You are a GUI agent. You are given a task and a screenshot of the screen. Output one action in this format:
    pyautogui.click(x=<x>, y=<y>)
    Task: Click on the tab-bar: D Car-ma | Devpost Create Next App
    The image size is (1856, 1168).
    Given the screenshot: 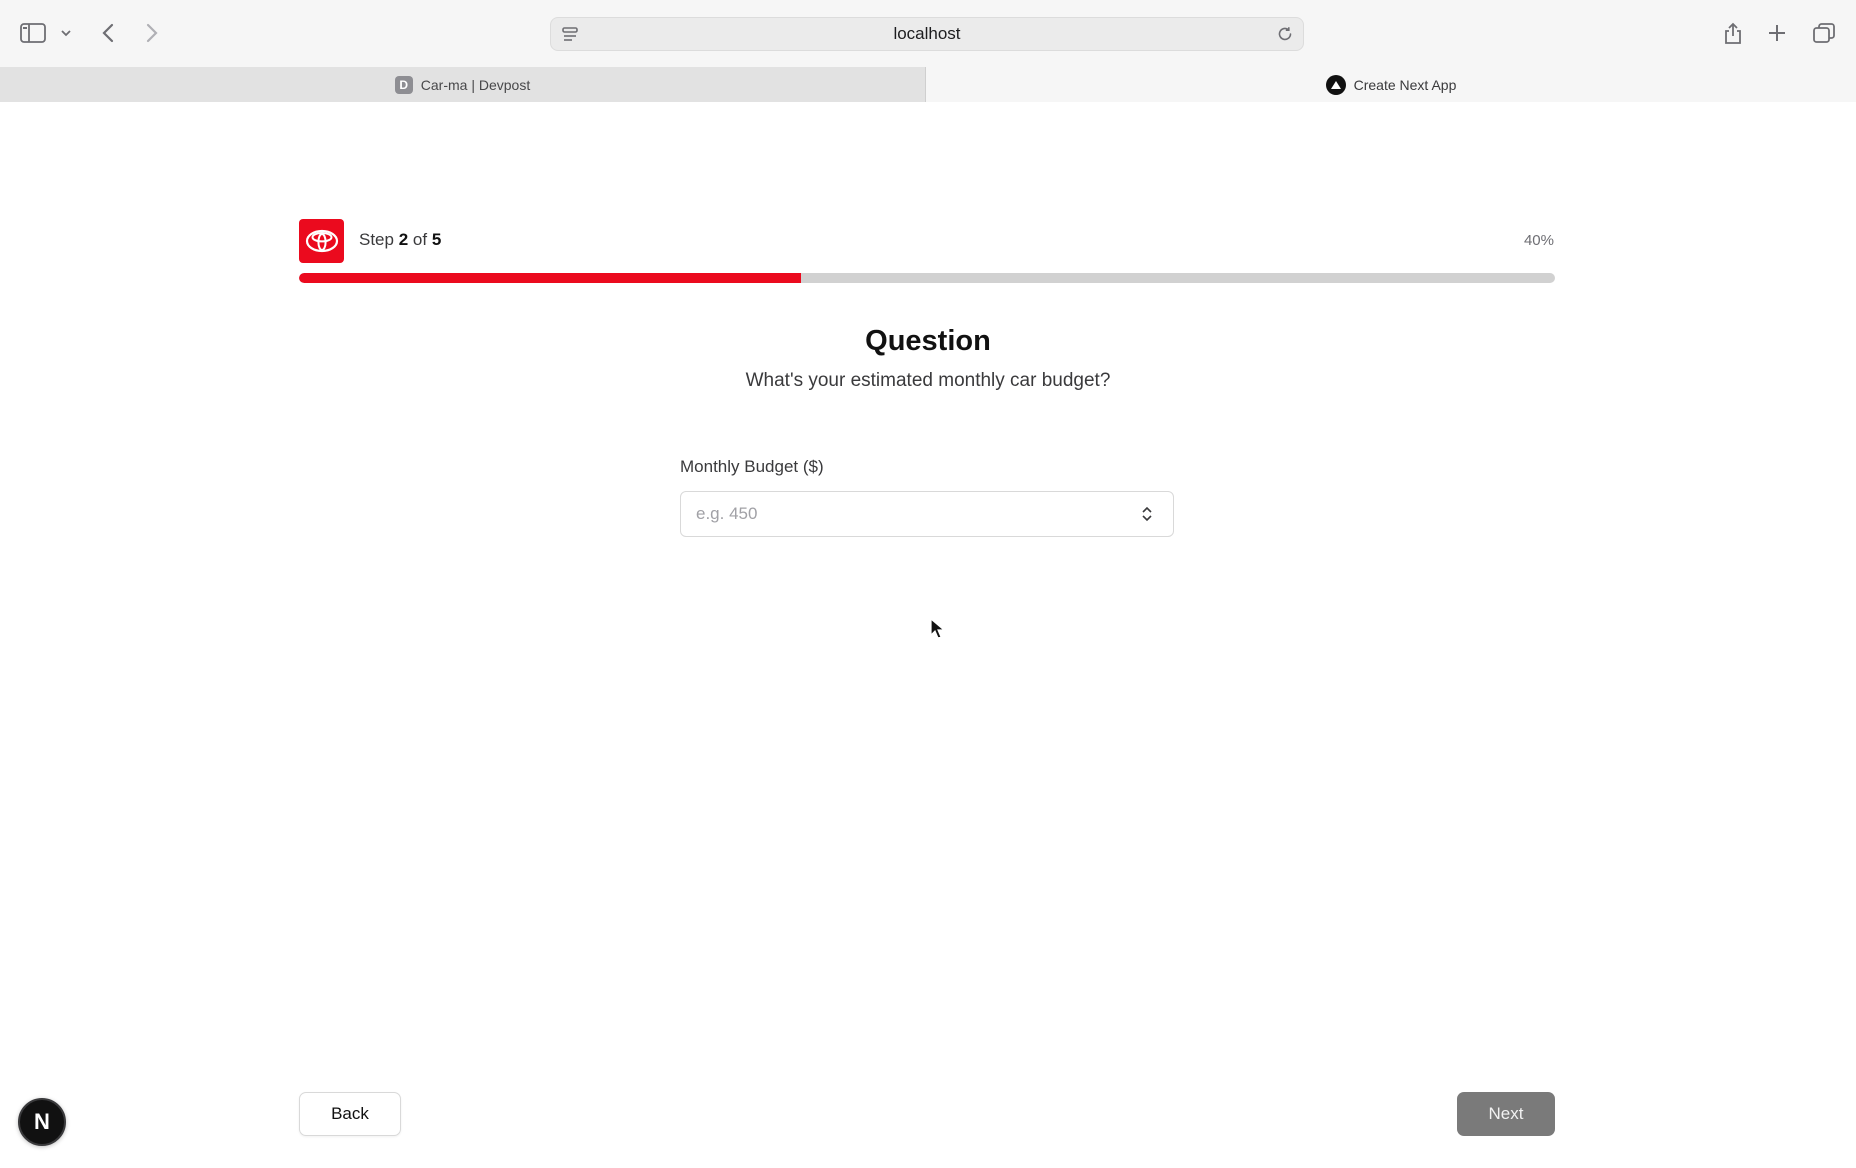 What is the action you would take?
    pyautogui.click(x=928, y=84)
    